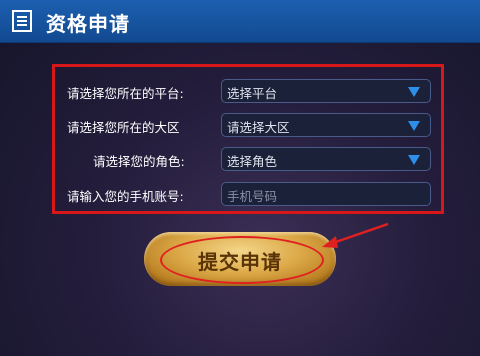  I want to click on platform-label: 请选择您所在的平台:, so click(125, 93).